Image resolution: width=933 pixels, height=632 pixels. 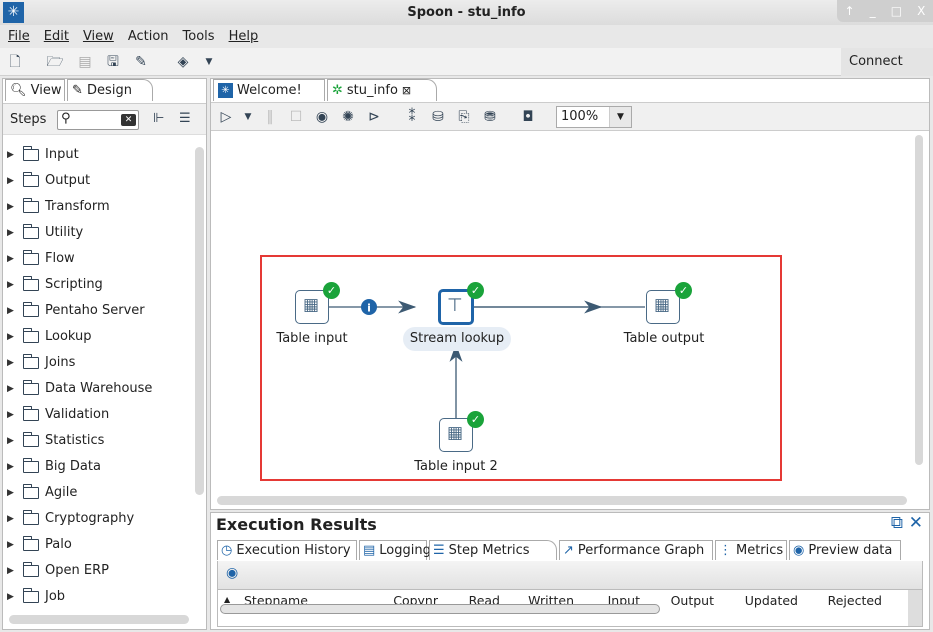 I want to click on layers-icon: ◈, so click(x=183, y=62).